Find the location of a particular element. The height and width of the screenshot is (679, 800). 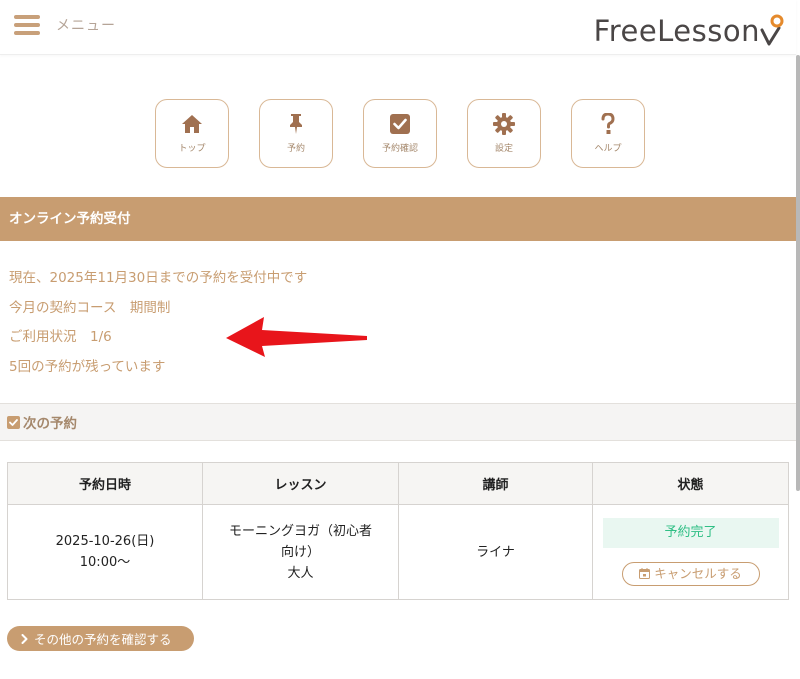

reservation-status-cell: 予約完了 キャンセルする is located at coordinates (690, 552).